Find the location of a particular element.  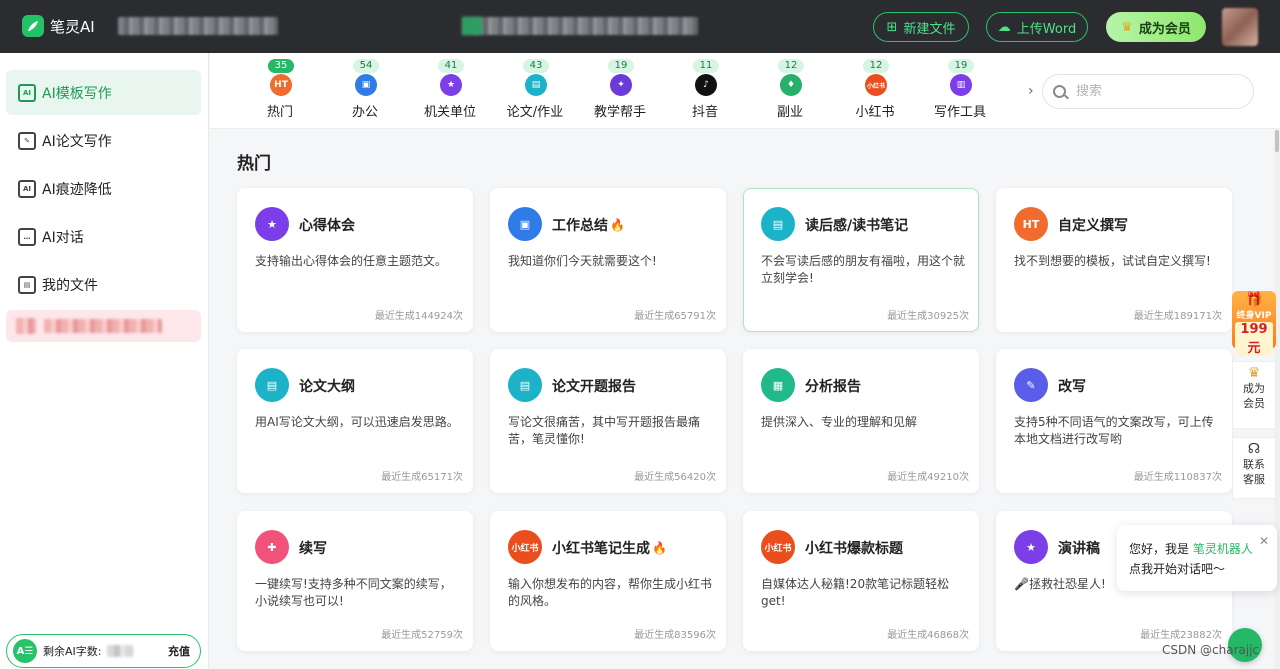

template-card: ▣ 工作总结 🔥 我知道你们今天就需要这个! 最近生成65791次 is located at coordinates (608, 260).